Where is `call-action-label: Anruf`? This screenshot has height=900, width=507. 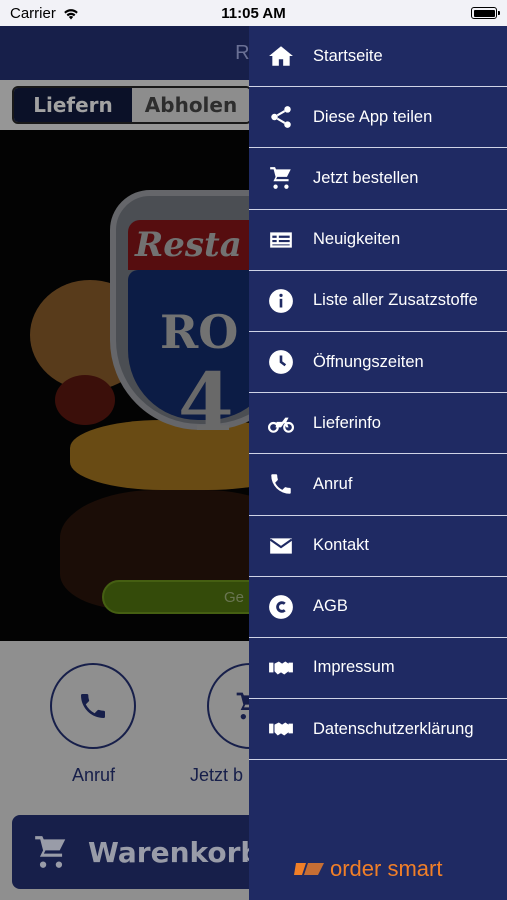 call-action-label: Anruf is located at coordinates (94, 775).